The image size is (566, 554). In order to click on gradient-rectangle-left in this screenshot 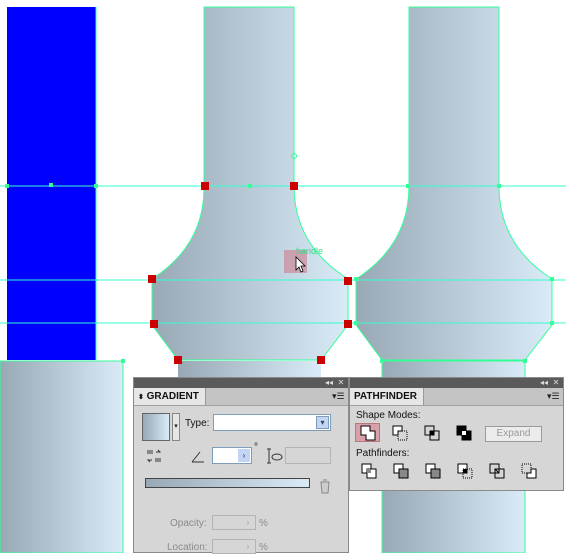, I will do `click(62, 456)`.